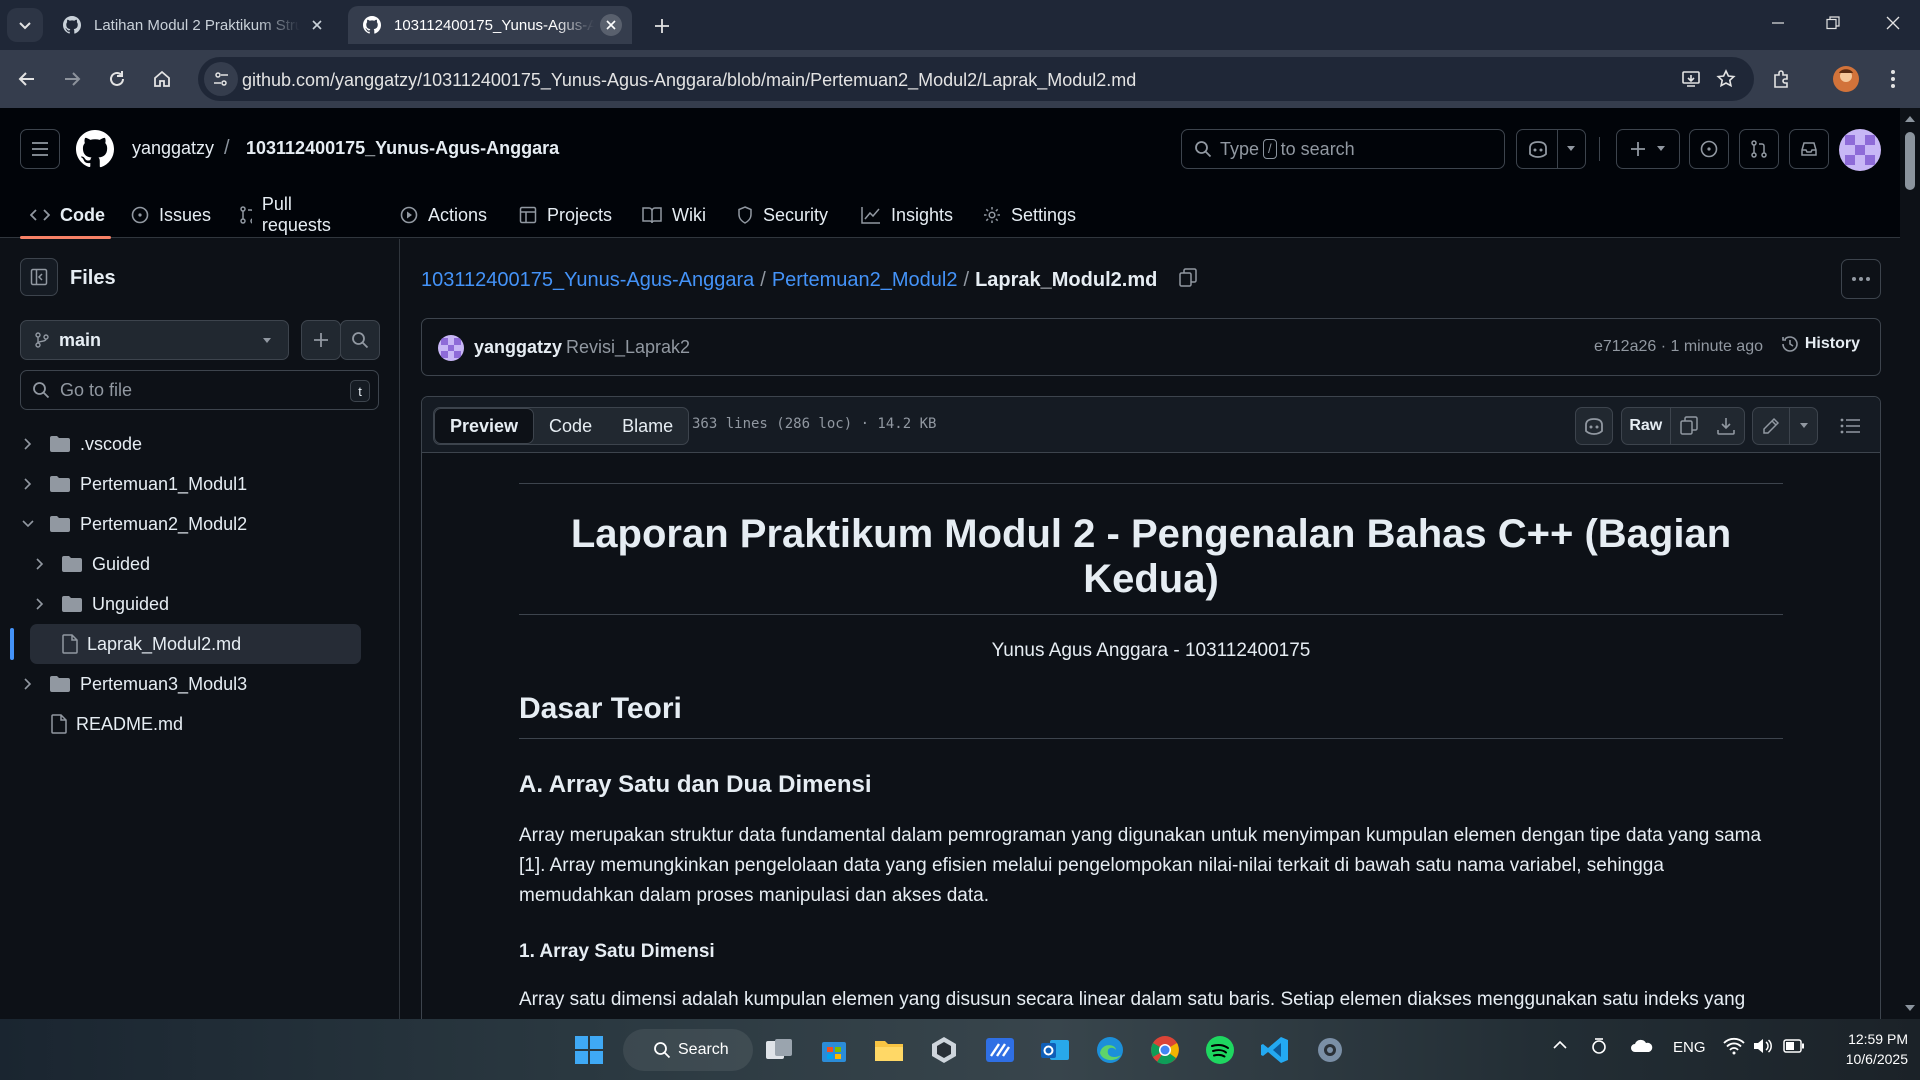  Describe the element at coordinates (171, 215) in the screenshot. I see `tab-issues: Issues` at that location.